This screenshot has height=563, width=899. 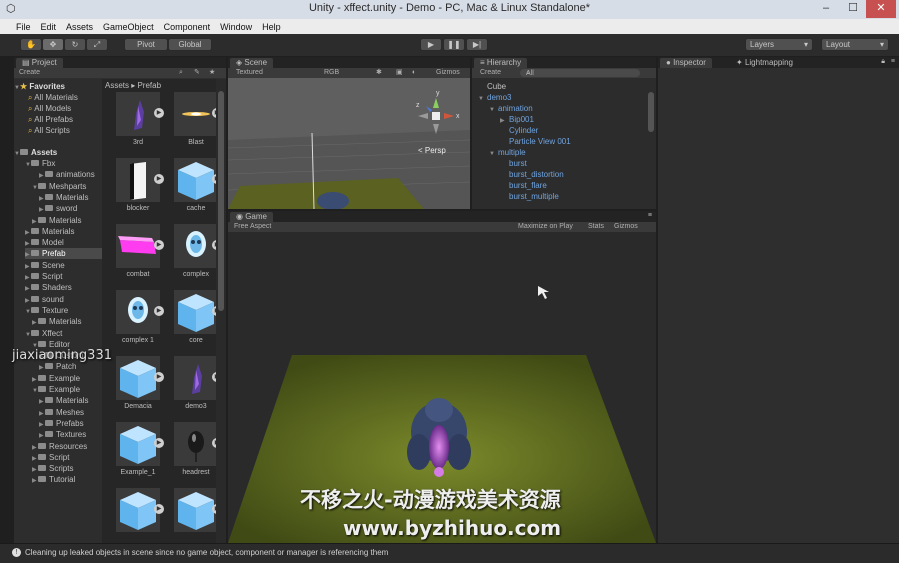 What do you see at coordinates (492, 86) in the screenshot?
I see `hierarchy-item: Cube` at bounding box center [492, 86].